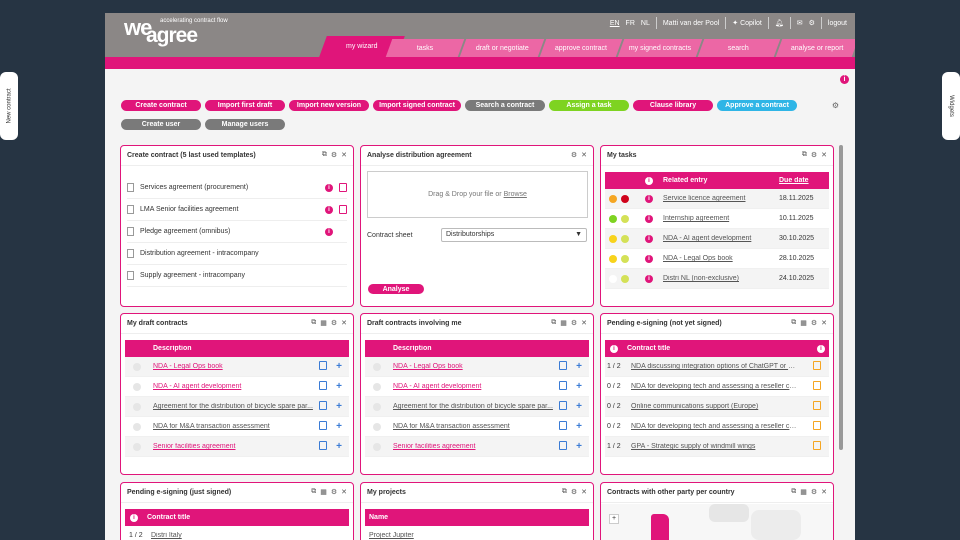 Image resolution: width=960 pixels, height=540 pixels. Describe the element at coordinates (645, 23) in the screenshot. I see `lang-nl: NL` at that location.